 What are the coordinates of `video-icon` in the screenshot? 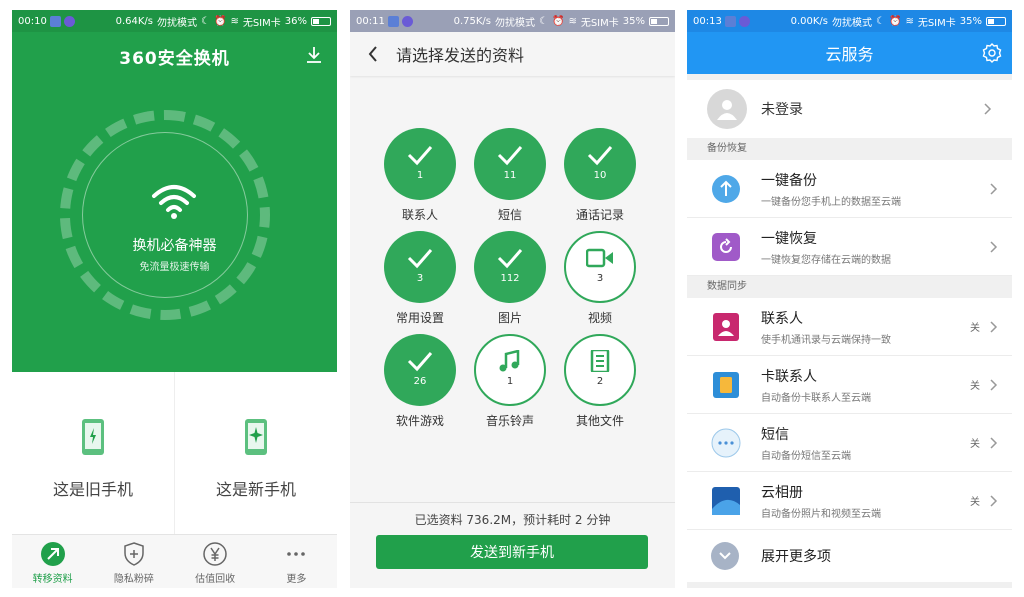 It's located at (599, 257).